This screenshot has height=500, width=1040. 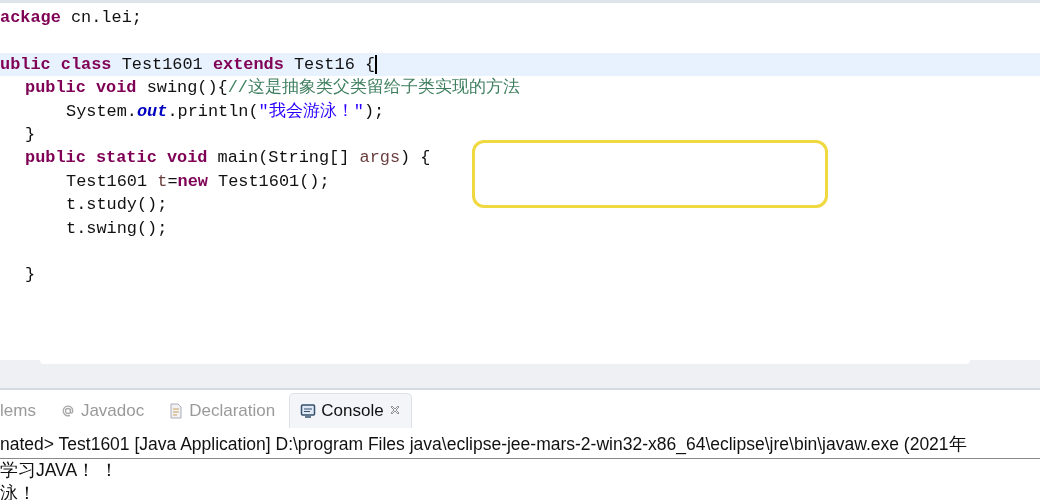 I want to click on code-text: cn.lei;, so click(x=105, y=17).